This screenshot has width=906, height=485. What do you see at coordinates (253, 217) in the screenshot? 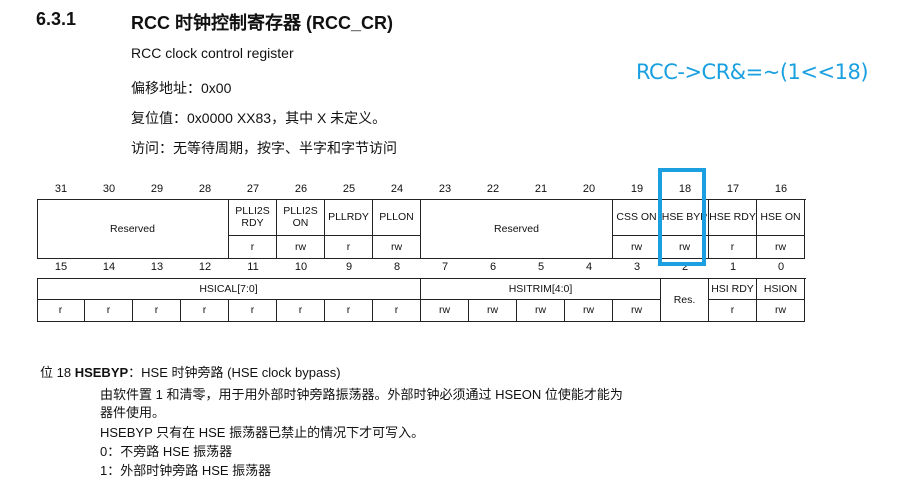
I see `register-field: PLLI2S RDY` at bounding box center [253, 217].